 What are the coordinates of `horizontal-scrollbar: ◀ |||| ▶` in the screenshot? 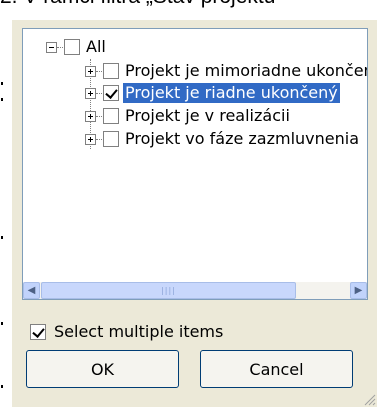 It's located at (195, 290).